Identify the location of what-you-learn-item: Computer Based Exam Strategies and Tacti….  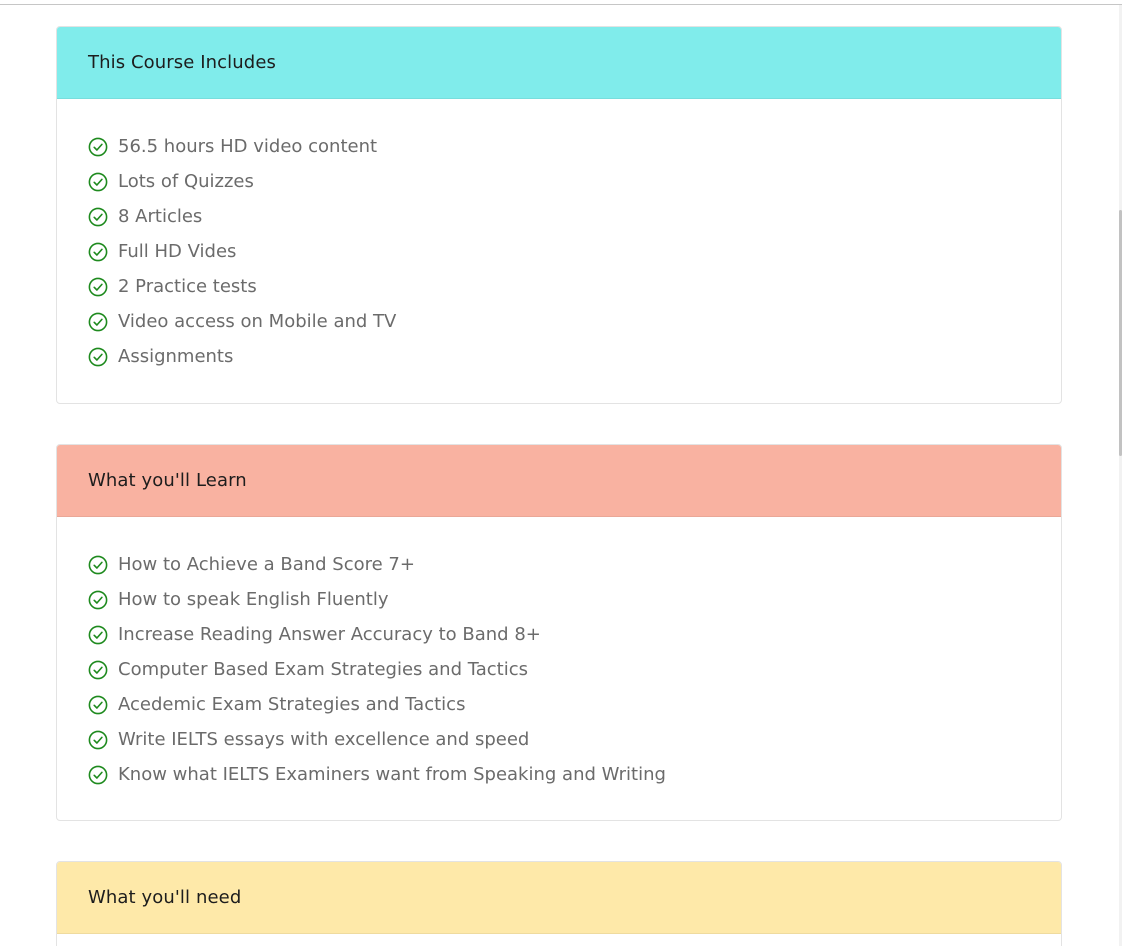
(559, 669).